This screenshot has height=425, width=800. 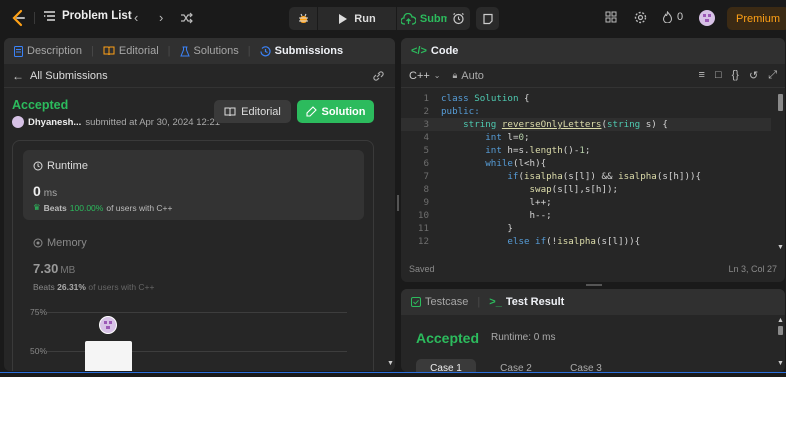 What do you see at coordinates (37, 191) in the screenshot?
I see `runtime-number: 0` at bounding box center [37, 191].